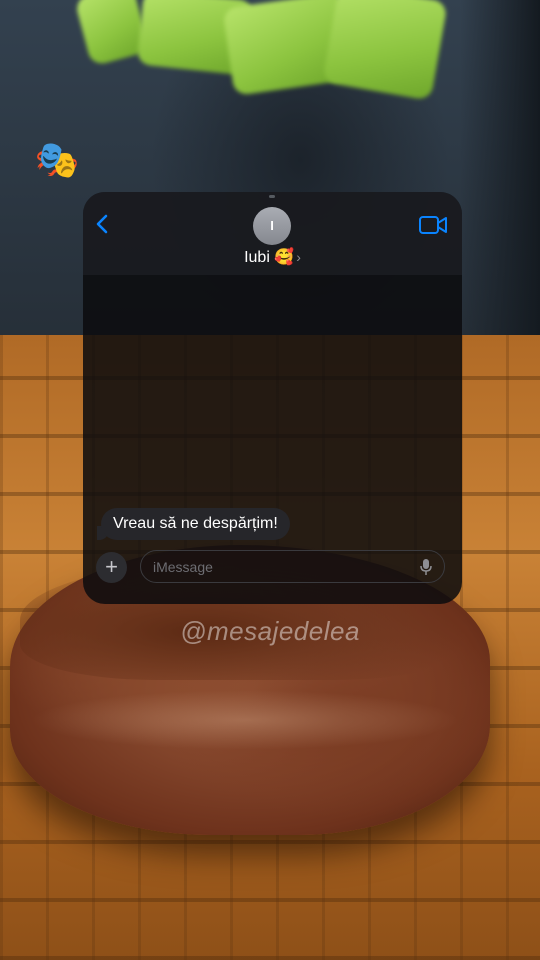 The image size is (540, 960). I want to click on background-edge, so click(500, 170).